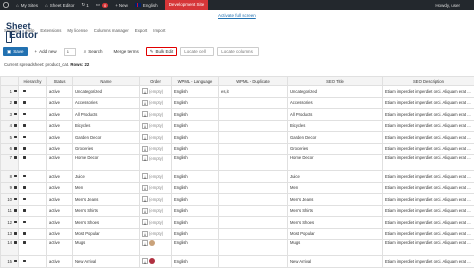  Describe the element at coordinates (335, 103) in the screenshot. I see `seo-title-cell: Accessories` at that location.